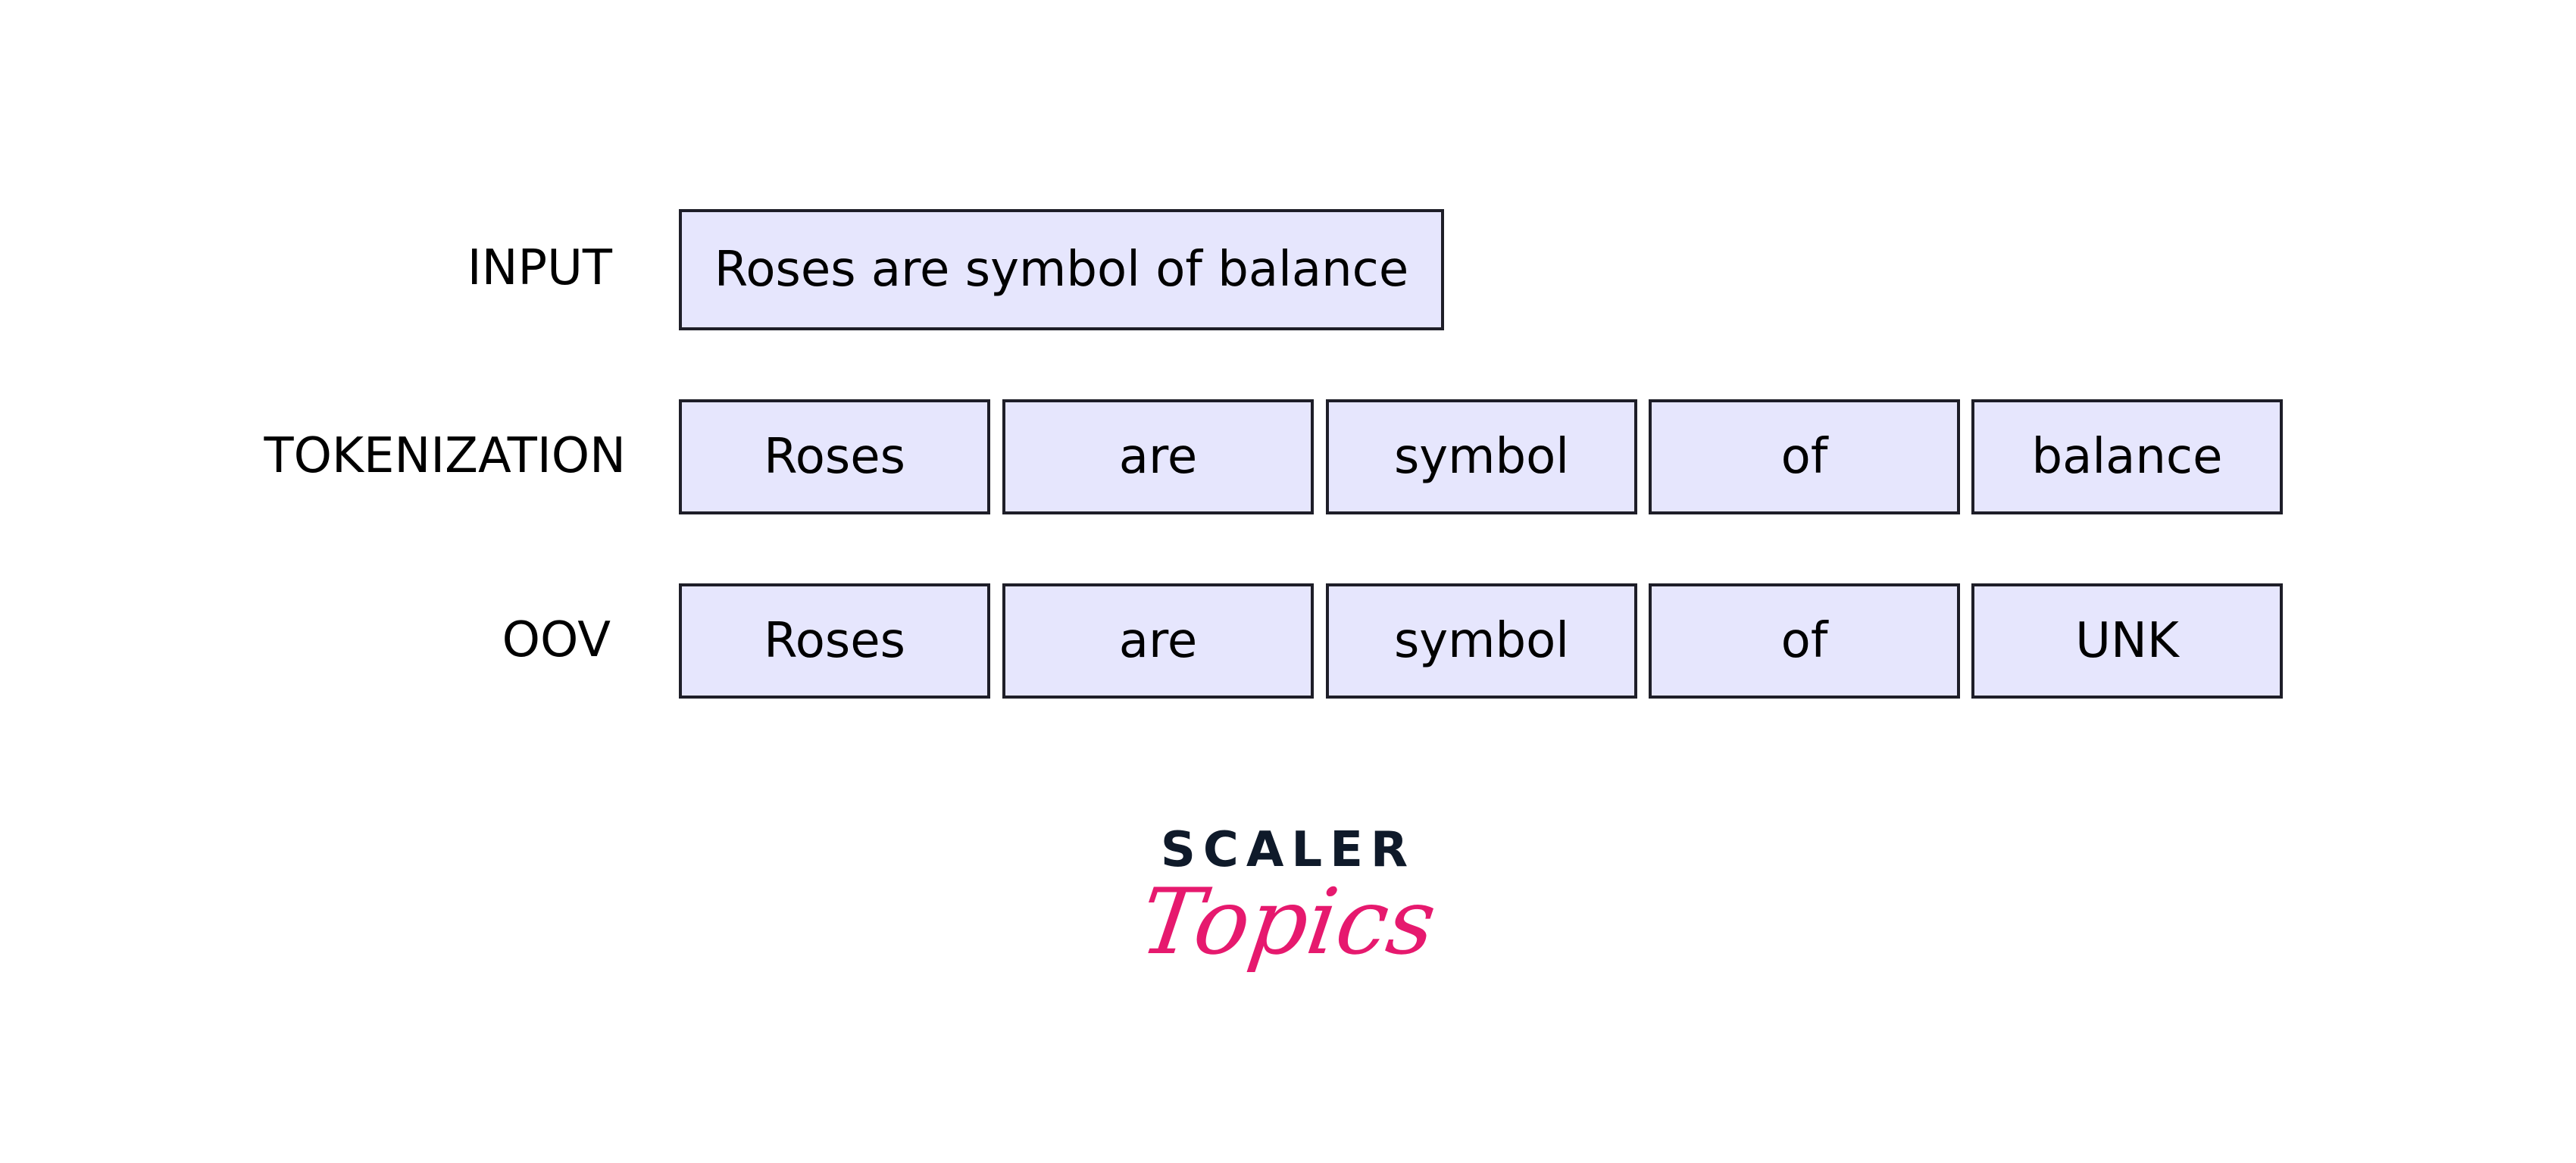  I want to click on token-box: balance, so click(2127, 456).